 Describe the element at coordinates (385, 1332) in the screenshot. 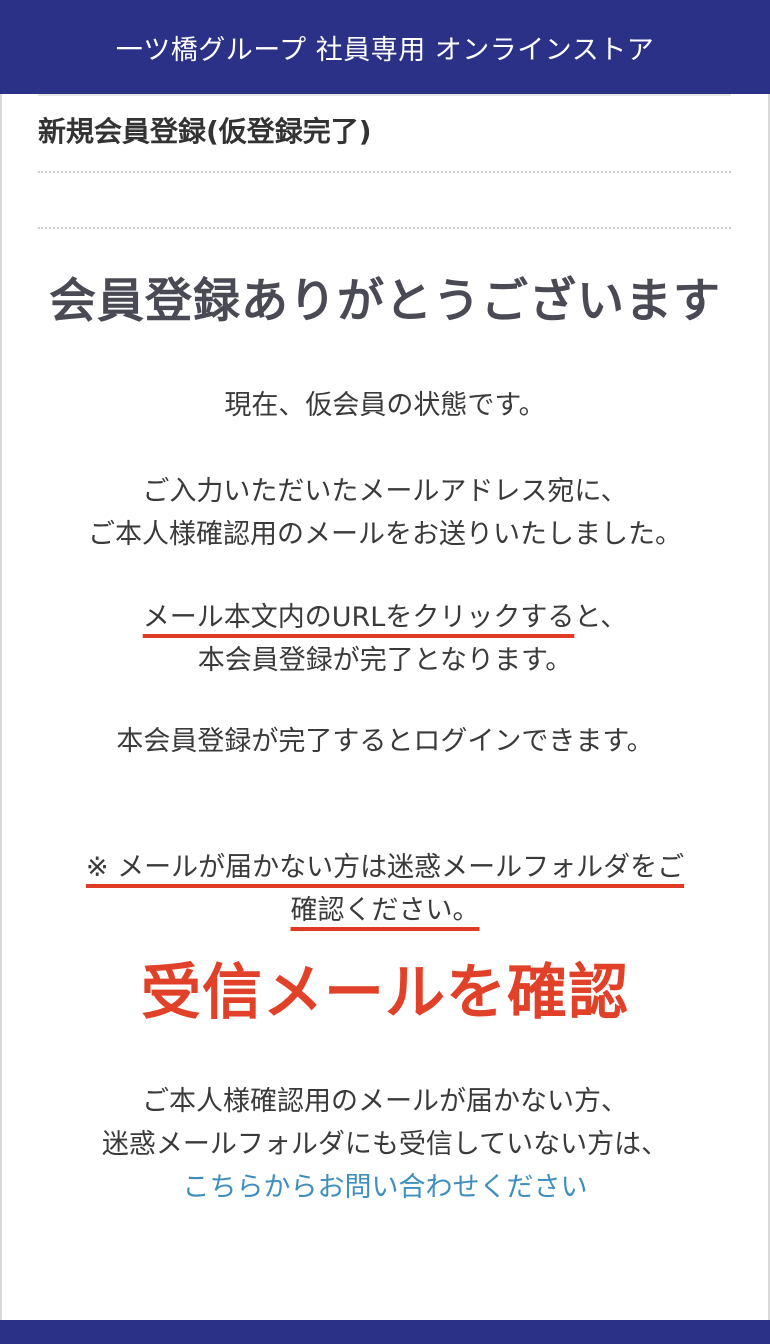

I see `footer-bar` at that location.